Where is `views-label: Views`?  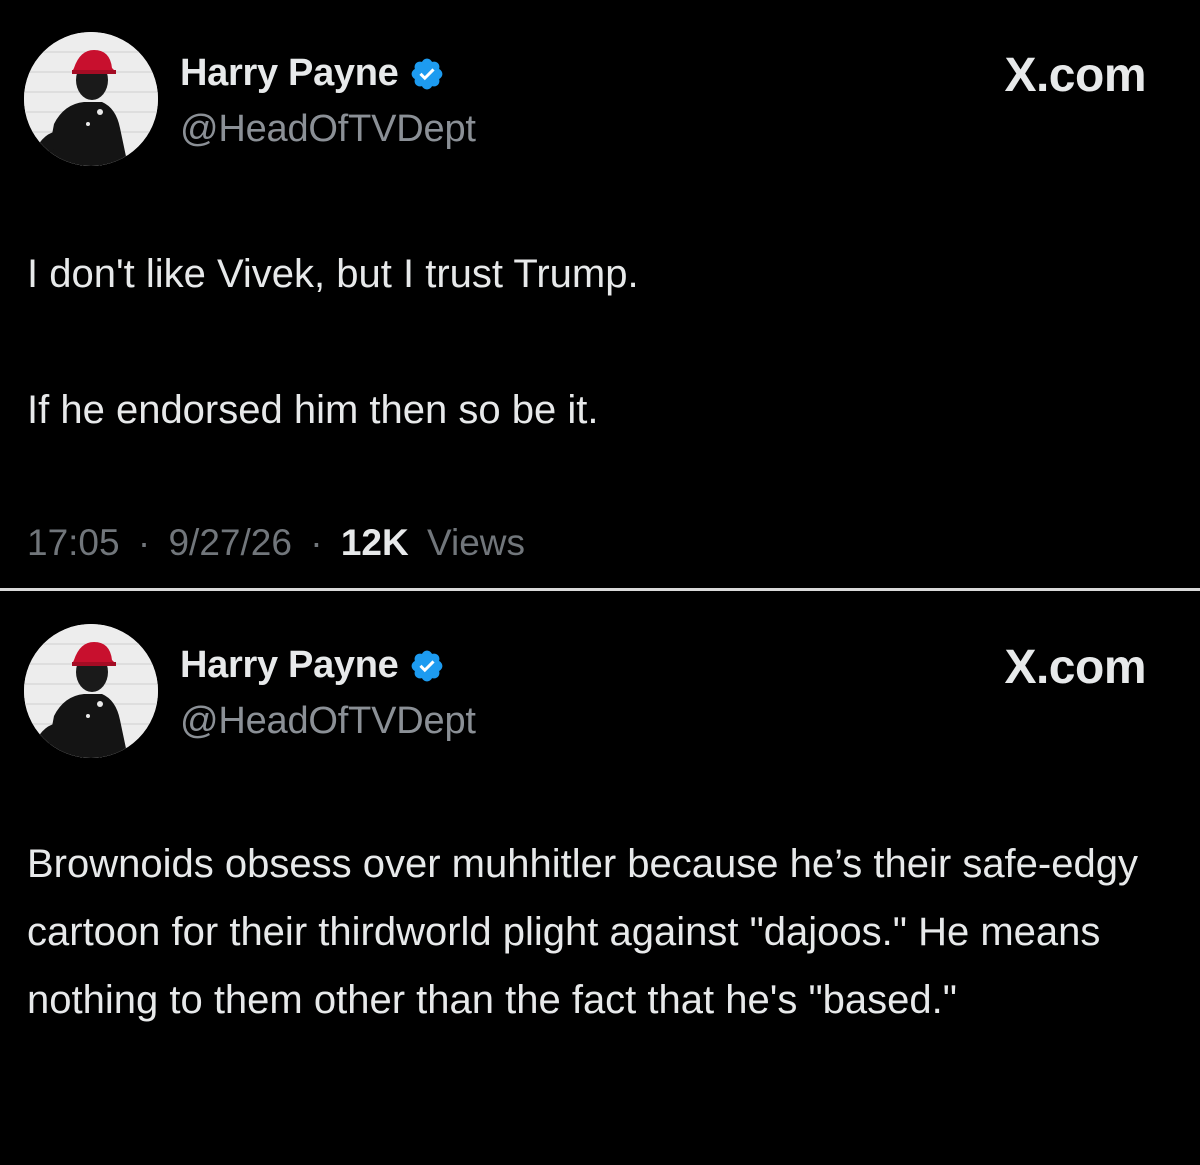
views-label: Views is located at coordinates (476, 542).